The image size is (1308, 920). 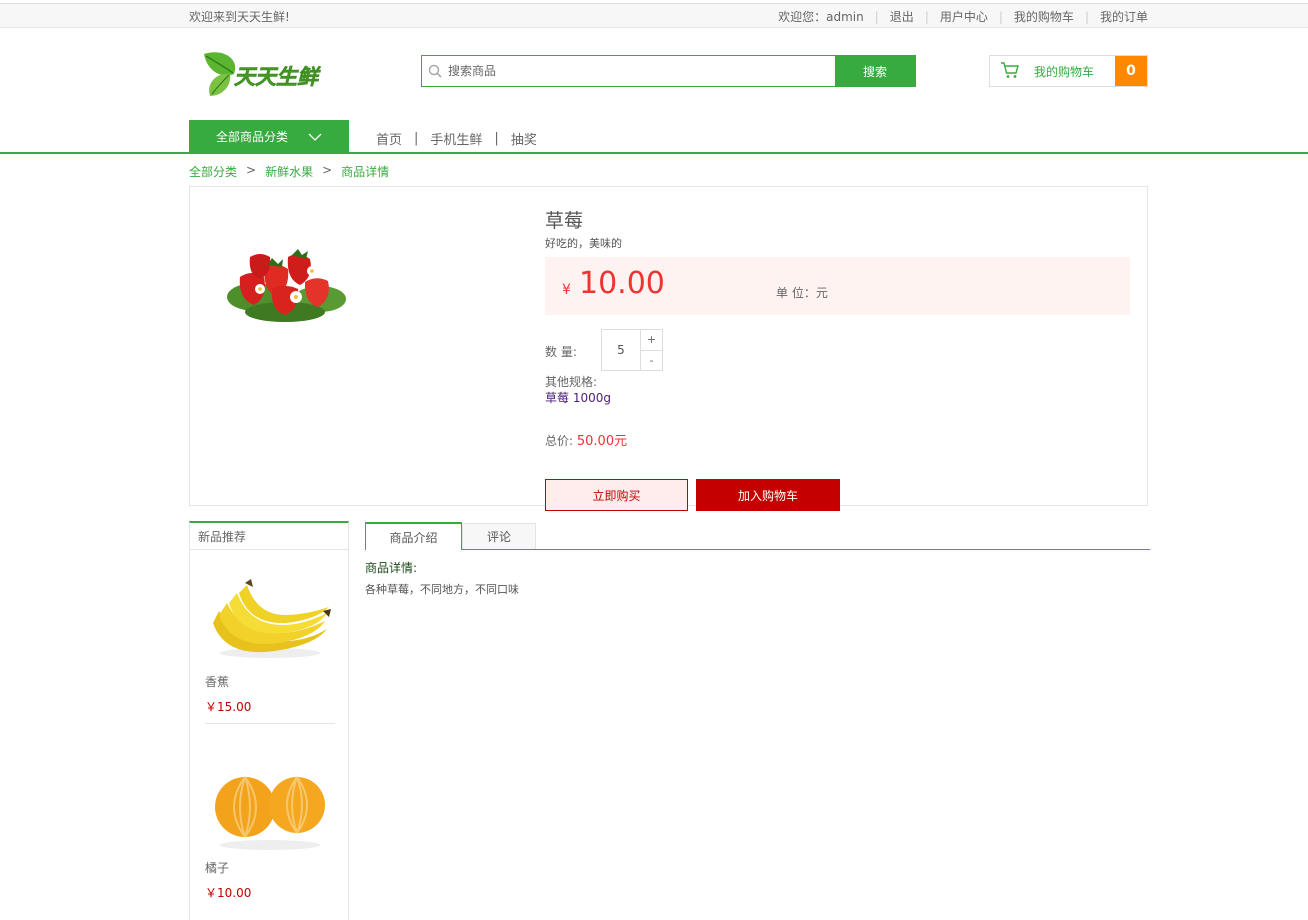 I want to click on banana-image, so click(x=270, y=618).